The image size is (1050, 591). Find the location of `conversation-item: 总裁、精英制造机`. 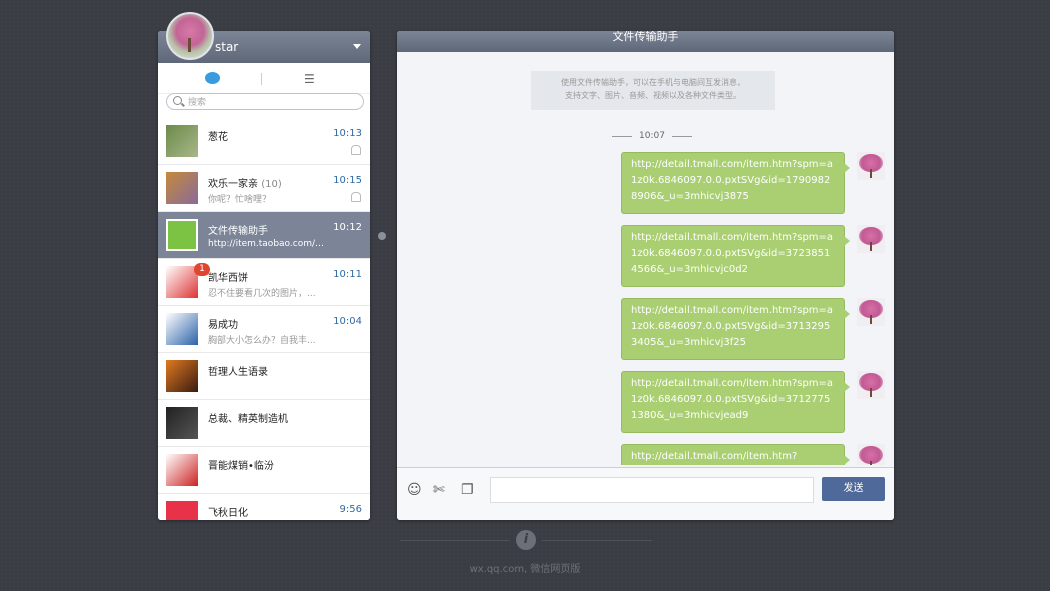

conversation-item: 总裁、精英制造机 is located at coordinates (264, 423).